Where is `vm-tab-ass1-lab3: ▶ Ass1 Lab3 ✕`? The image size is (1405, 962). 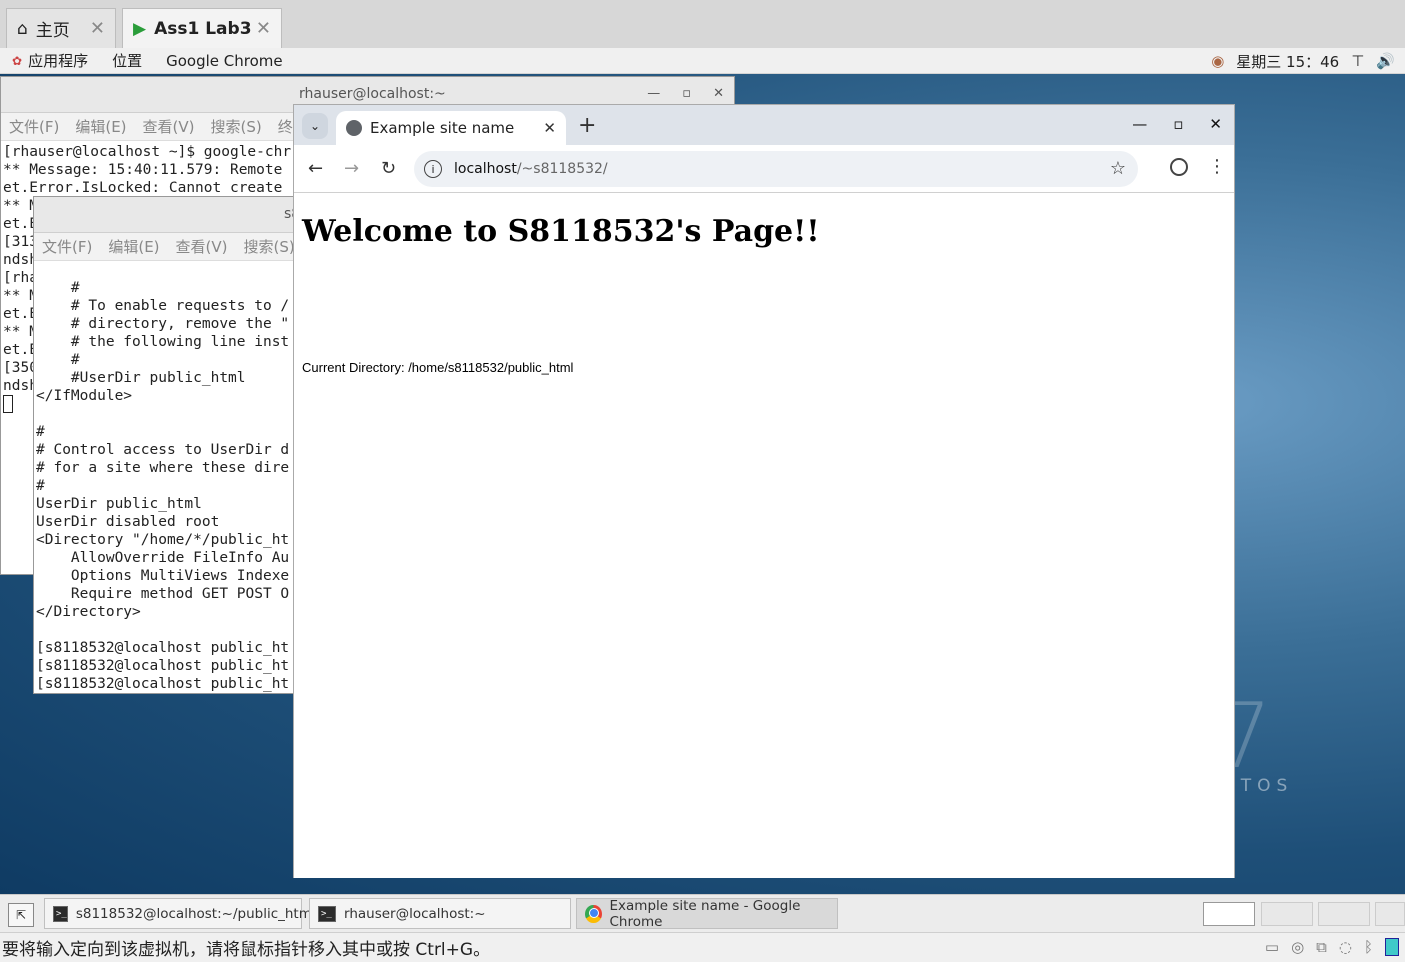 vm-tab-ass1-lab3: ▶ Ass1 Lab3 ✕ is located at coordinates (202, 28).